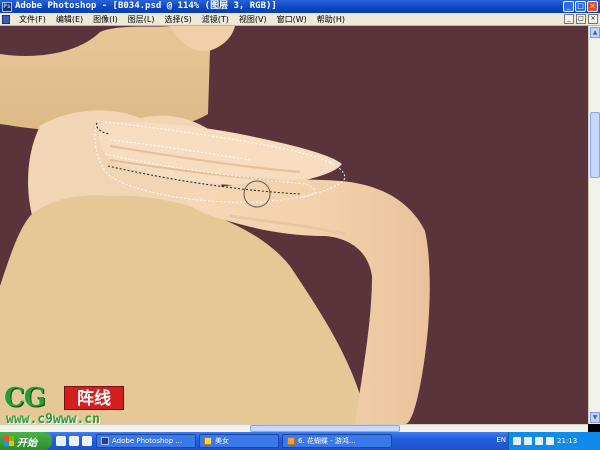 Image resolution: width=600 pixels, height=450 pixels. Describe the element at coordinates (32, 19) in the screenshot. I see `menu-file: 文件(F)` at that location.